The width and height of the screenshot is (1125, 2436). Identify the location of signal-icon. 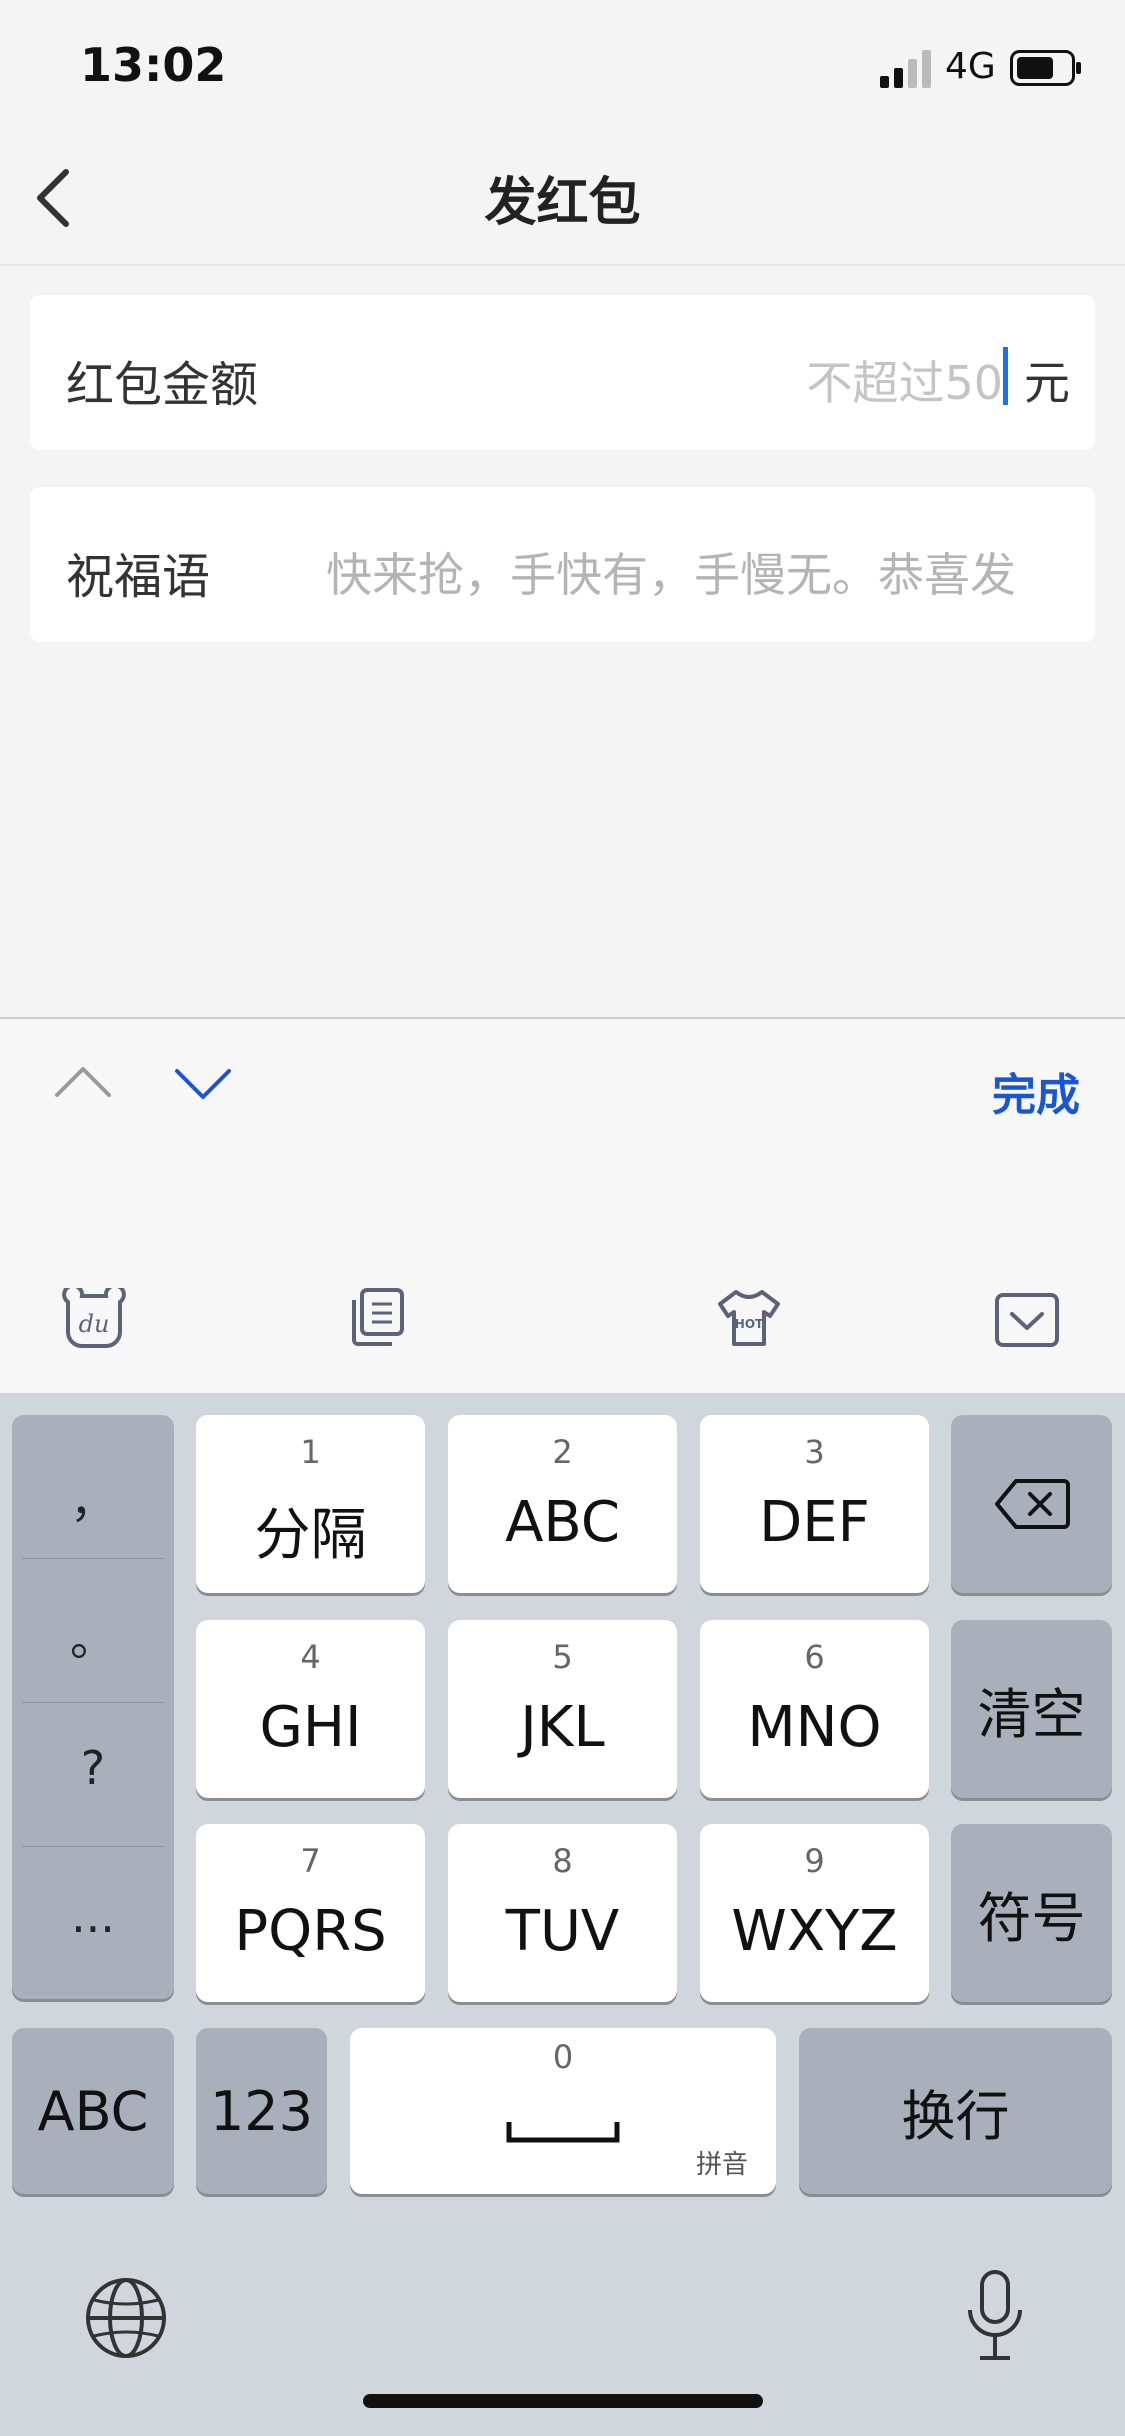
(905, 69).